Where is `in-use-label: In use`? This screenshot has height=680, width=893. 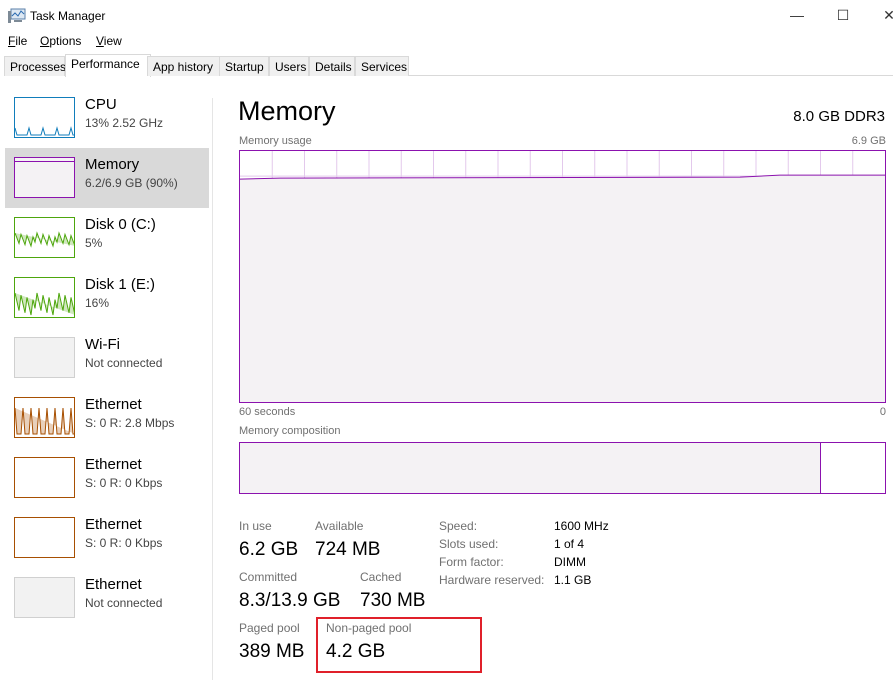 in-use-label: In use is located at coordinates (255, 526).